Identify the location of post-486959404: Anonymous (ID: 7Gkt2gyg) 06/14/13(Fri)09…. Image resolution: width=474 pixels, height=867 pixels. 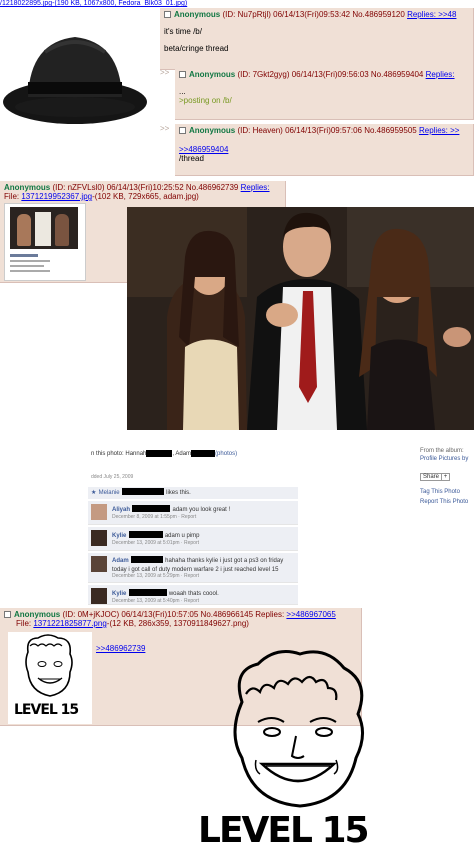
(324, 94).